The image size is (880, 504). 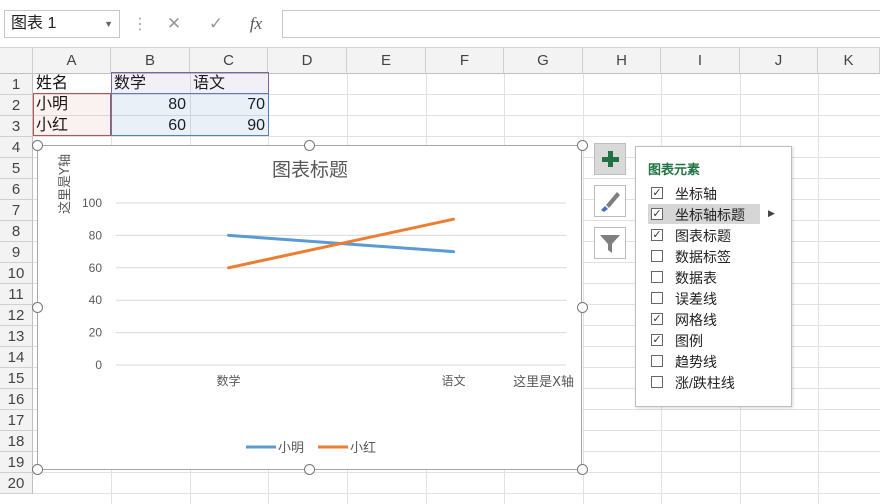 I want to click on y-tick-label: 40, so click(x=96, y=300).